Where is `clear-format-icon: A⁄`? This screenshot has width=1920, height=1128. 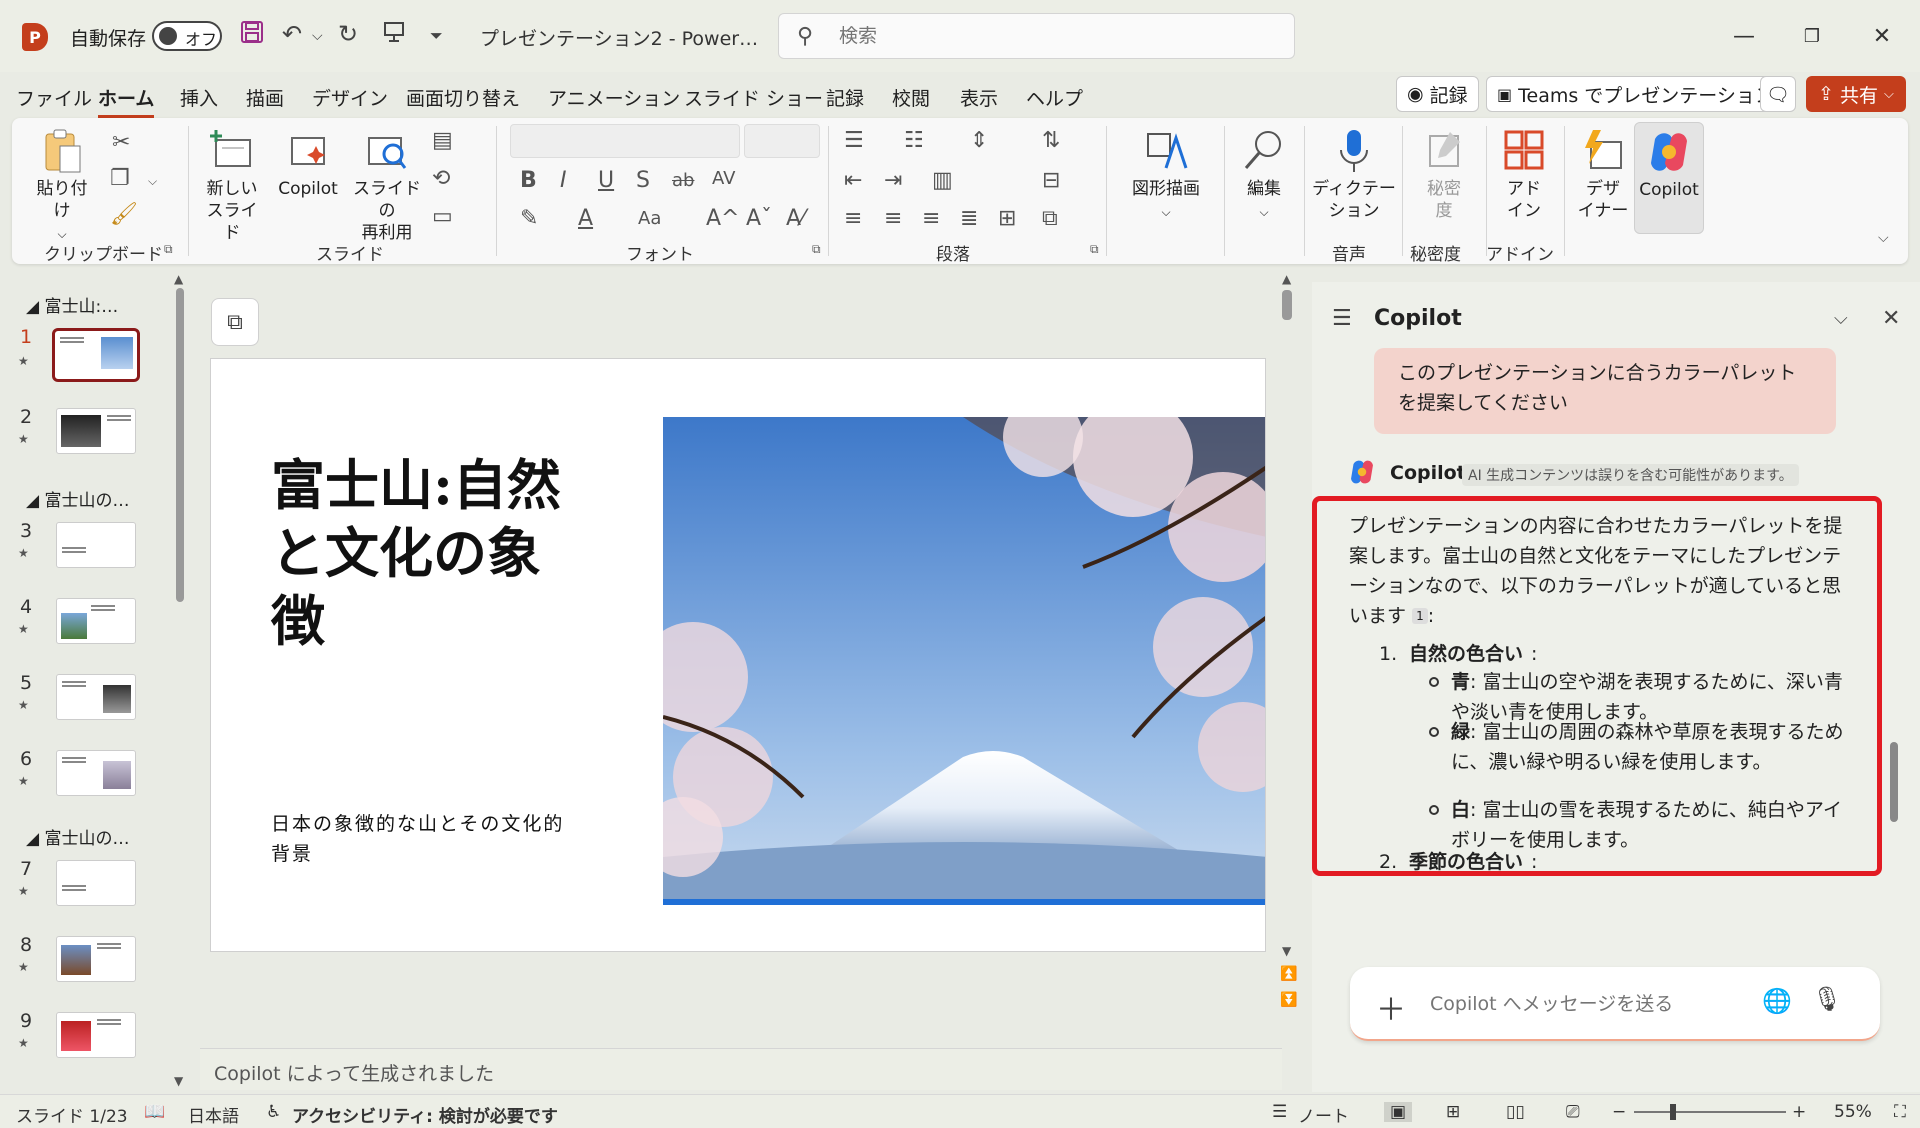
clear-format-icon: A⁄ is located at coordinates (795, 218).